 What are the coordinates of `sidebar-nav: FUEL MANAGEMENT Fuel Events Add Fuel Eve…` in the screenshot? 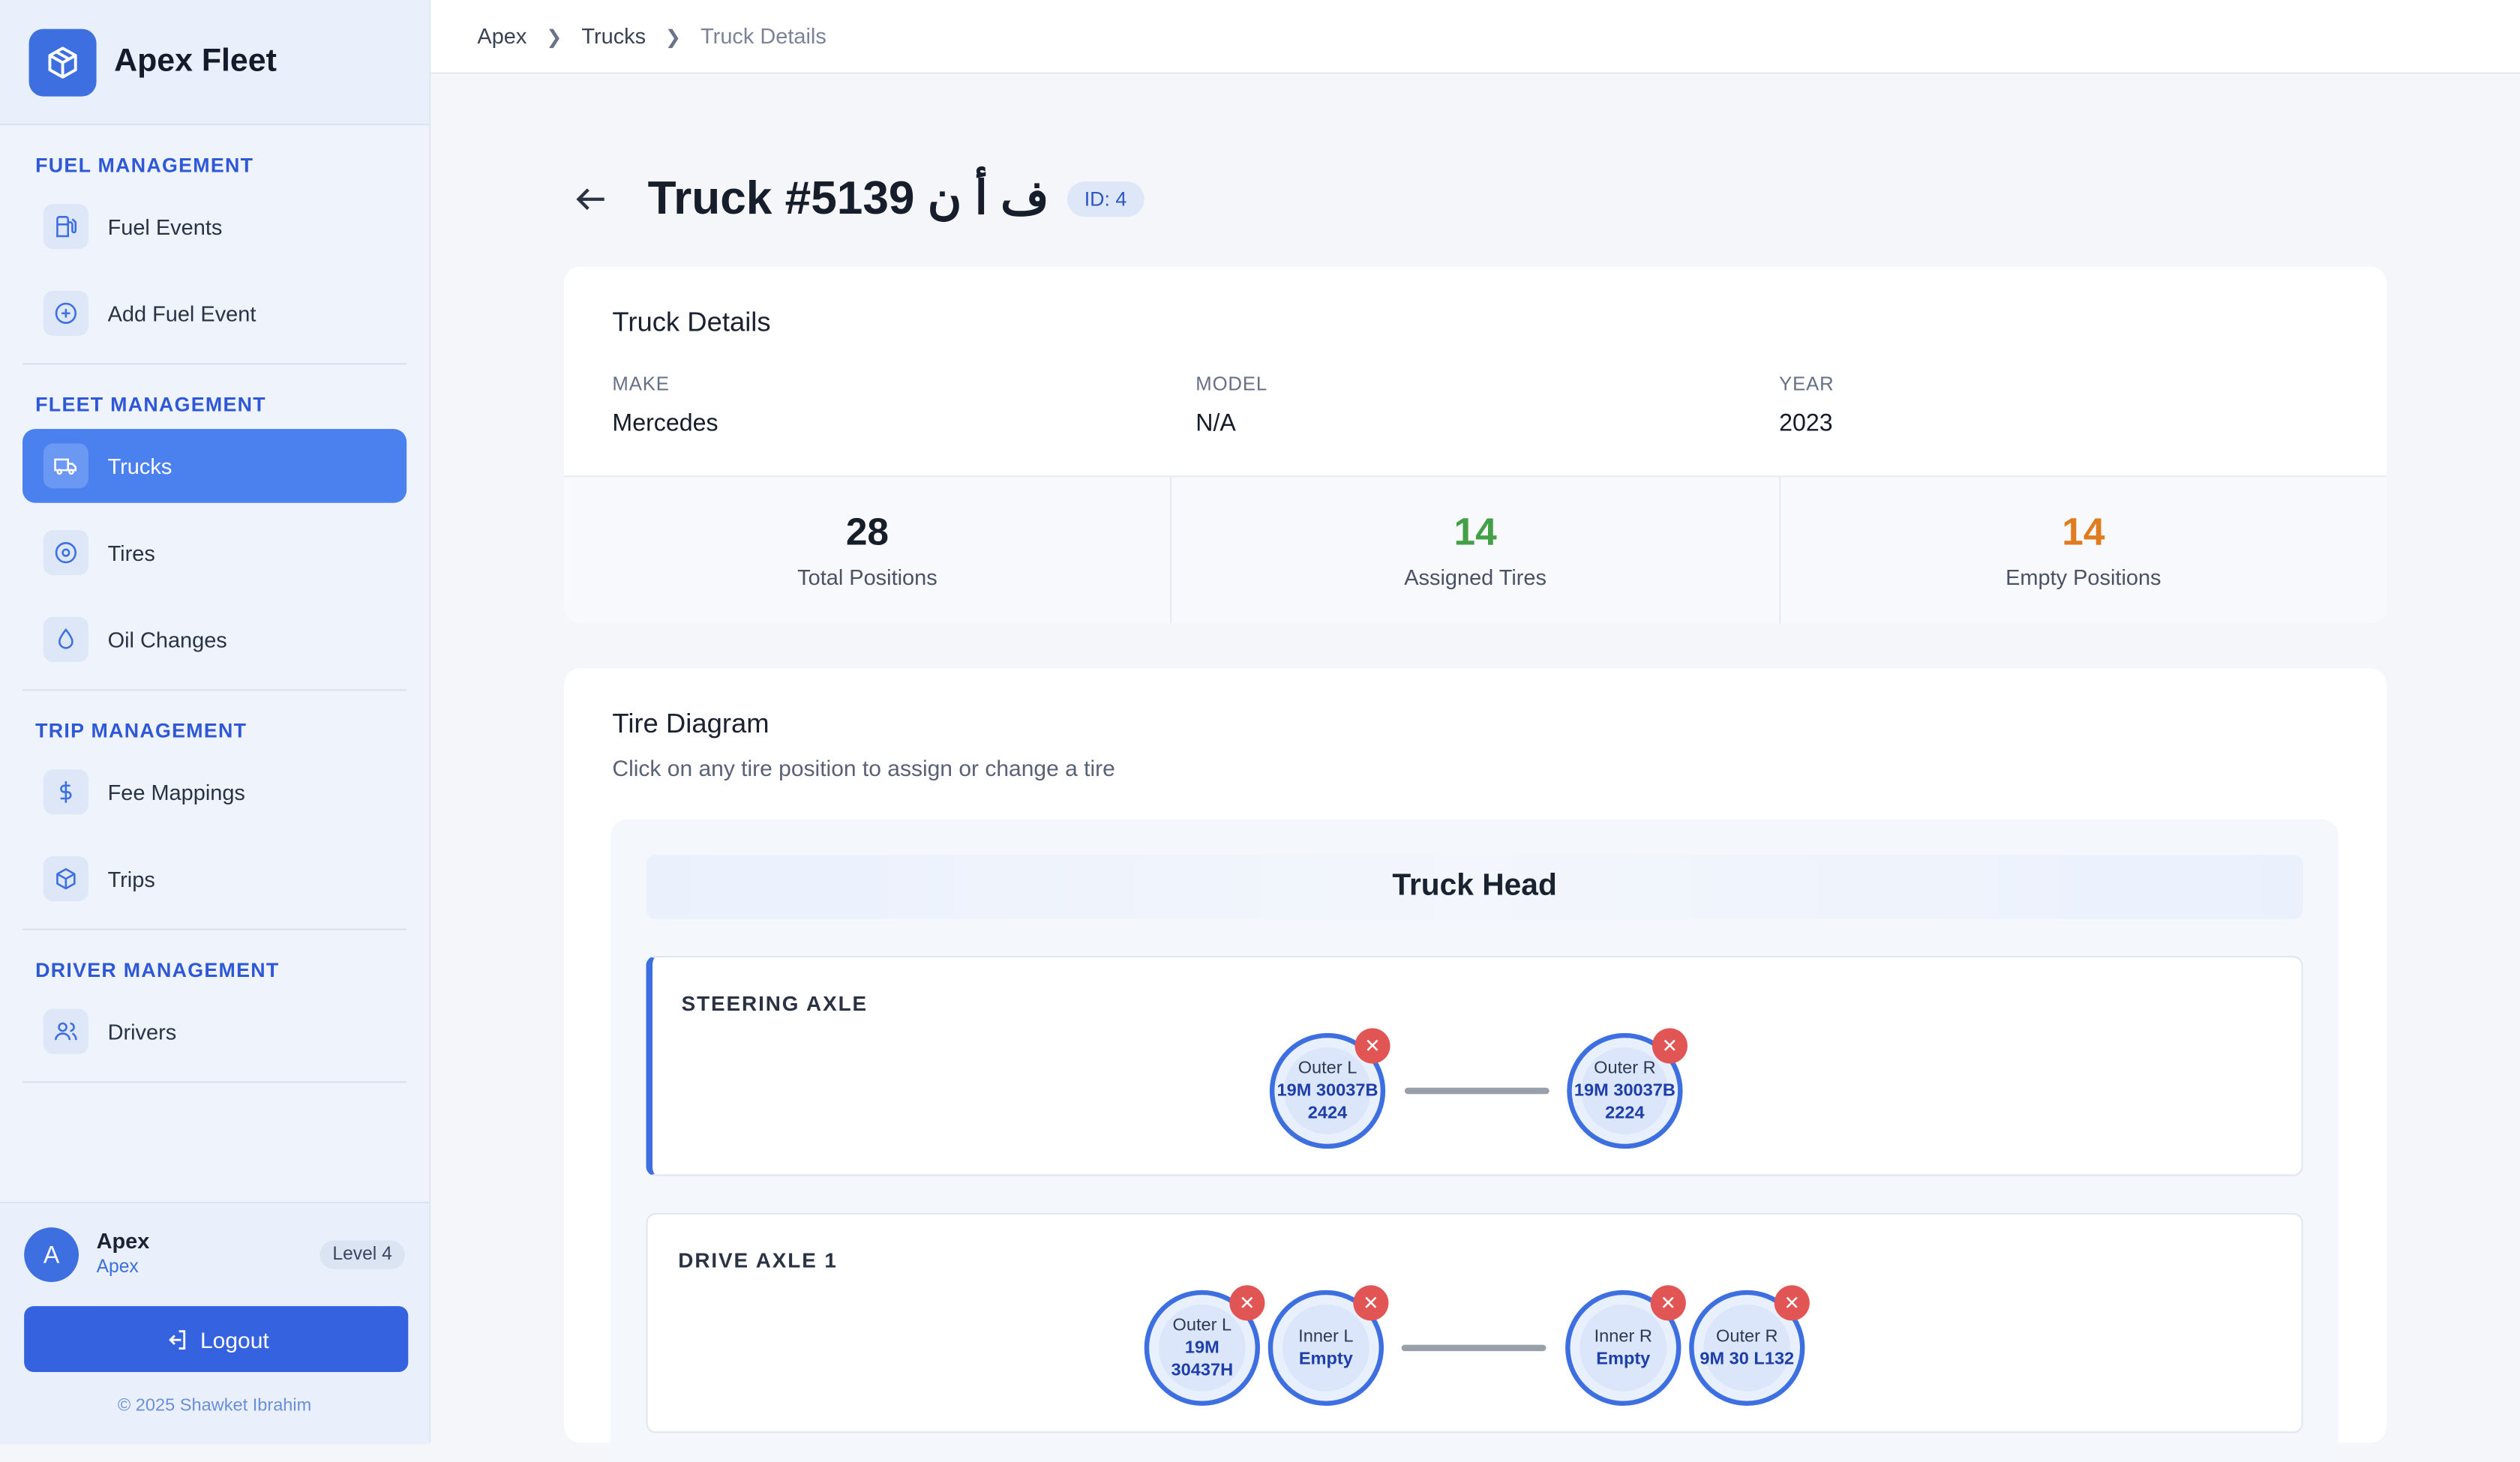 It's located at (214, 604).